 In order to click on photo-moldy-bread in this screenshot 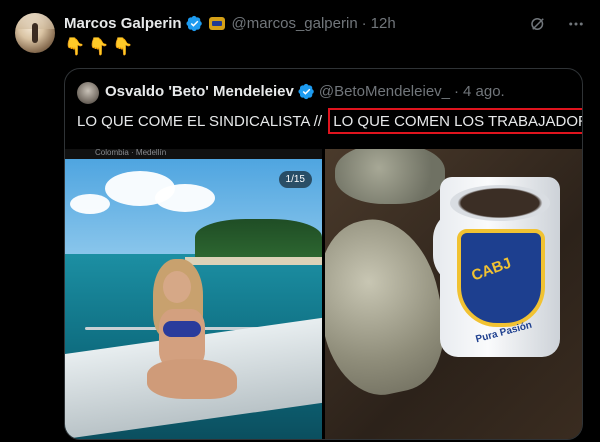, I will do `click(390, 176)`.